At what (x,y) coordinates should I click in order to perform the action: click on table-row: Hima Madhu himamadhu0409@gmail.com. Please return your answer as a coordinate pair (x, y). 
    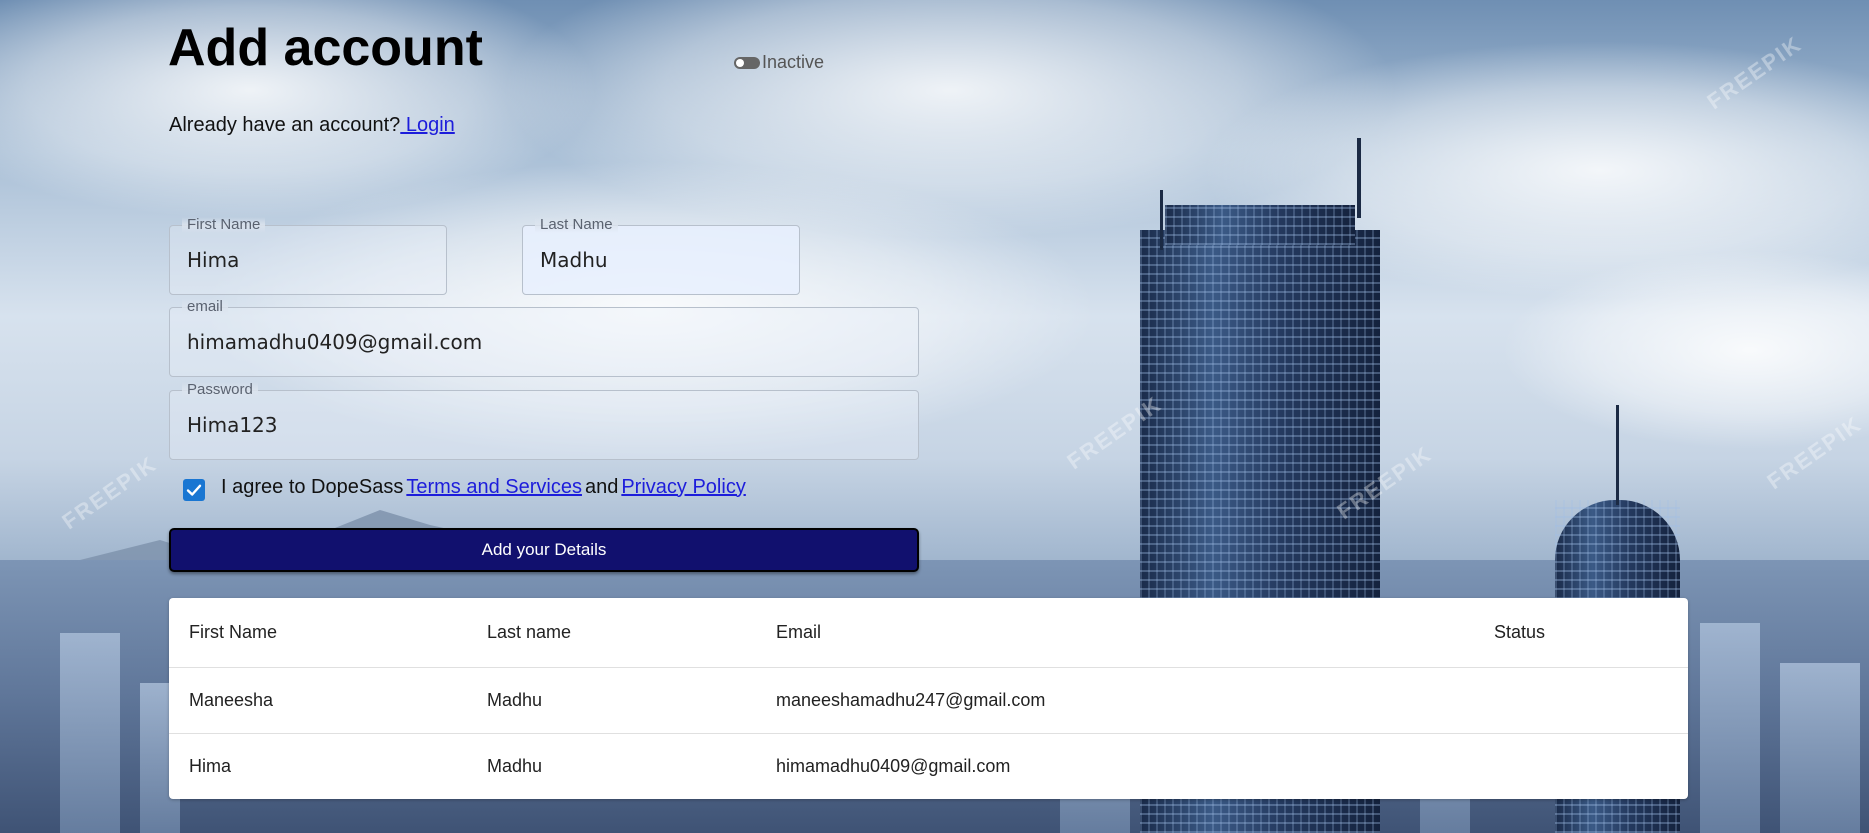
    Looking at the image, I should click on (928, 767).